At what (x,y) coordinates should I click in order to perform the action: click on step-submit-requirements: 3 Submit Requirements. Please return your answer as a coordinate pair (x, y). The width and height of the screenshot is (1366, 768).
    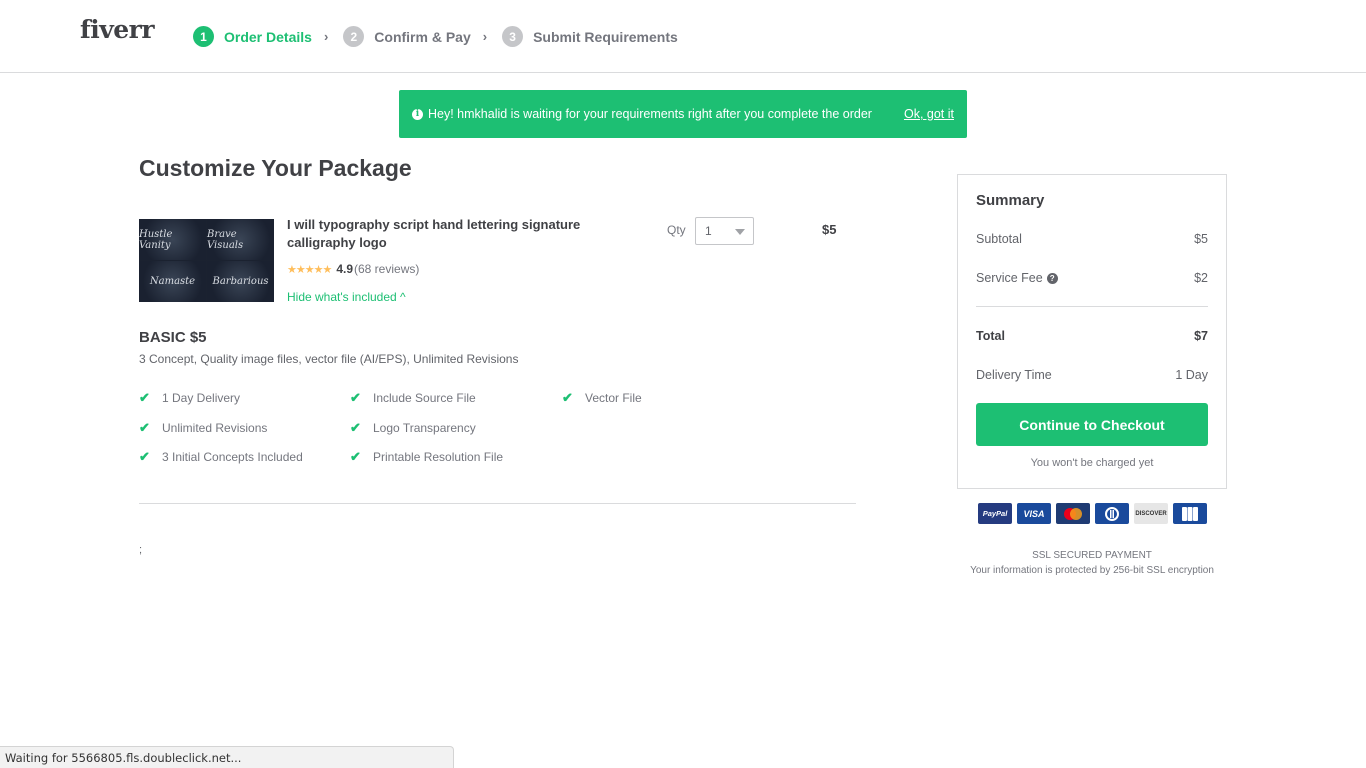
    Looking at the image, I should click on (590, 36).